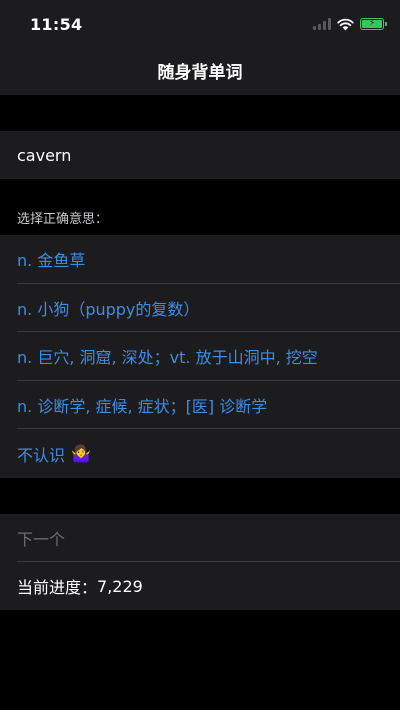  What do you see at coordinates (81, 454) in the screenshot?
I see `shrug-emoji-icon: 🤷‍♀️` at bounding box center [81, 454].